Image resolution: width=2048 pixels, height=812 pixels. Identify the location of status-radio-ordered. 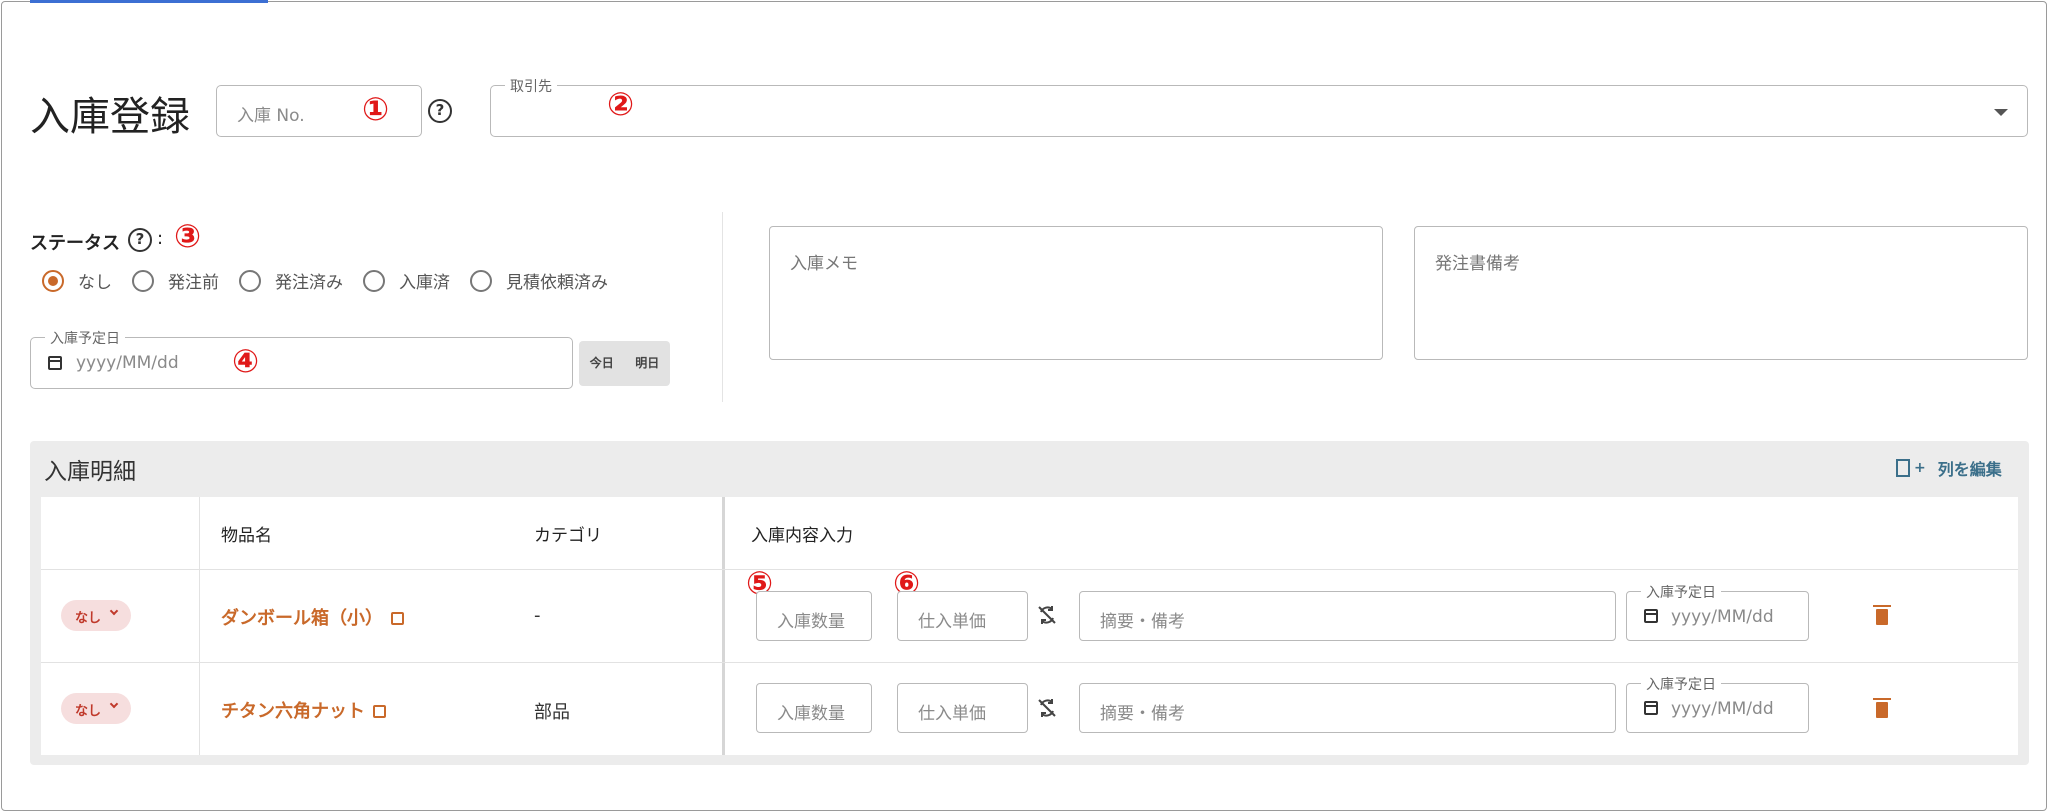
(250, 280).